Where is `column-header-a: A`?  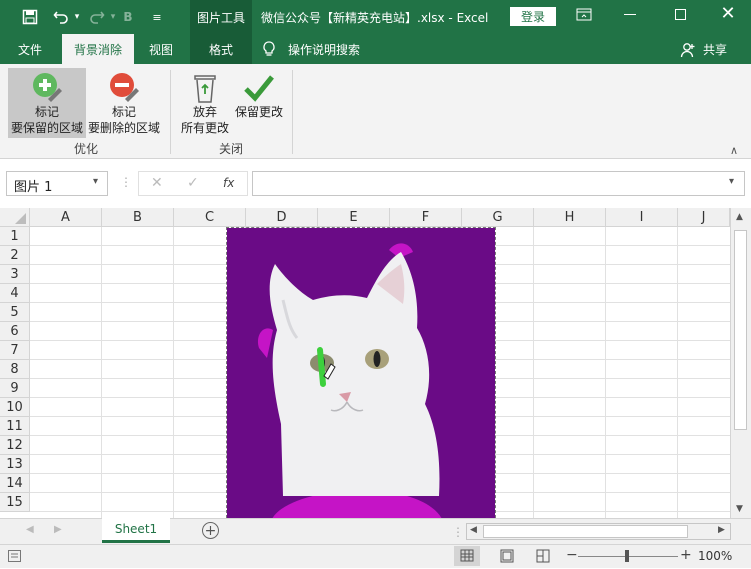 column-header-a: A is located at coordinates (66, 217).